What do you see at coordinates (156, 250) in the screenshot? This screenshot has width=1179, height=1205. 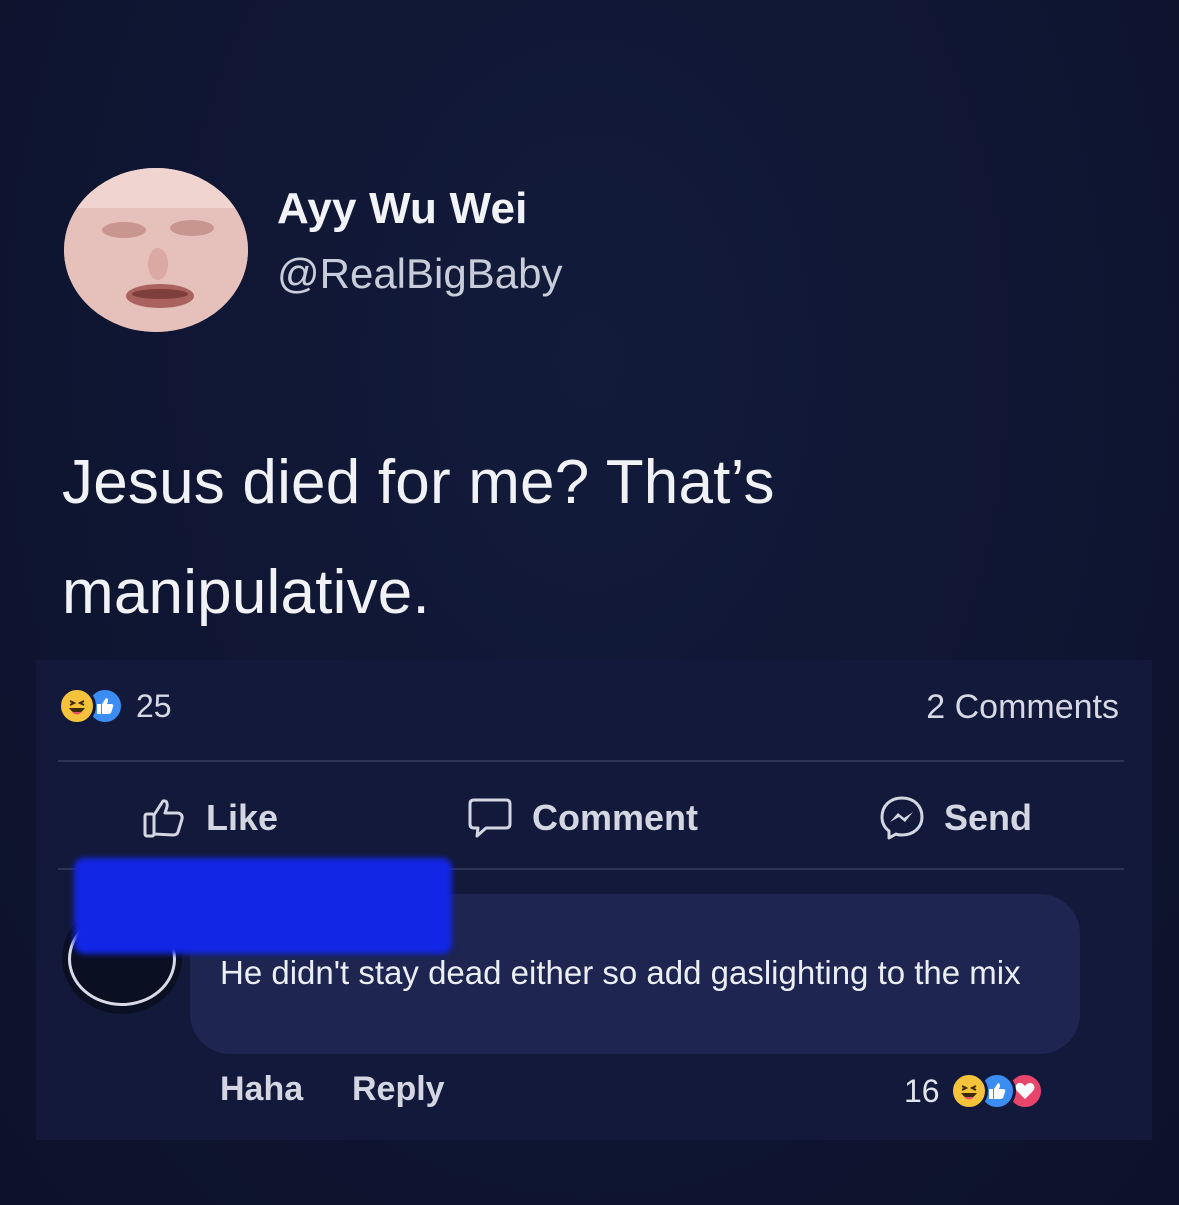 I see `profile-avatar` at bounding box center [156, 250].